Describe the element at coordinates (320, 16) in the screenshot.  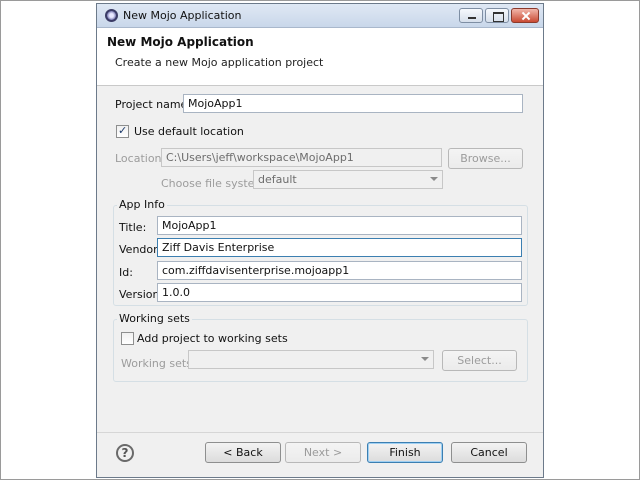
I see `title-bar: New Mojo Application` at that location.